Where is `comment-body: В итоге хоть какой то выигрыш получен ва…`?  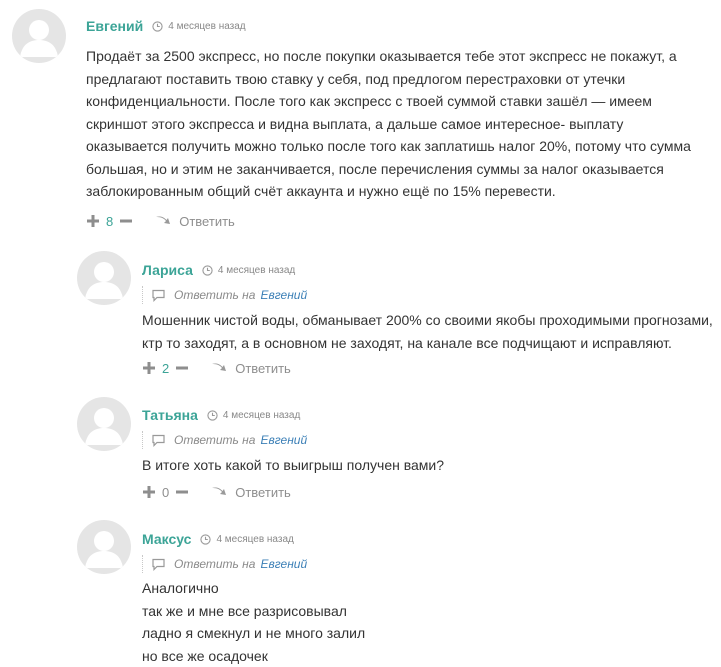 comment-body: В итоге хоть какой то выигрыш получен ва… is located at coordinates (293, 465).